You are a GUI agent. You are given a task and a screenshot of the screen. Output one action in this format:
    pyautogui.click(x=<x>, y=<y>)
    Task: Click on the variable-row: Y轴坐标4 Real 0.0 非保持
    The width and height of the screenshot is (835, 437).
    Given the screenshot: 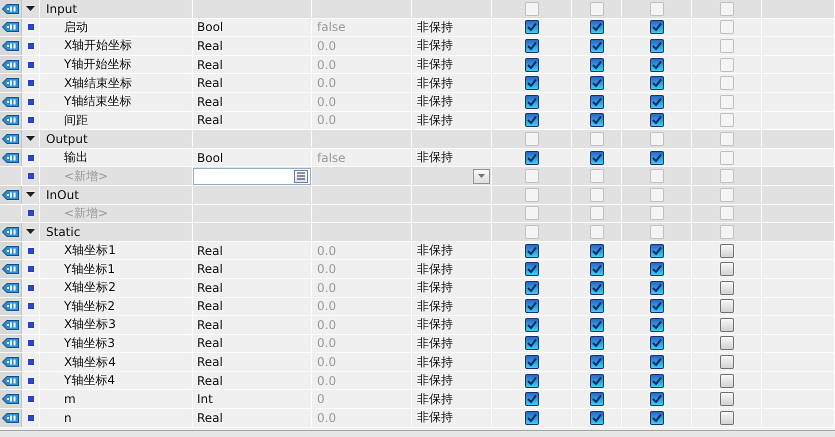 What is the action you would take?
    pyautogui.click(x=417, y=381)
    